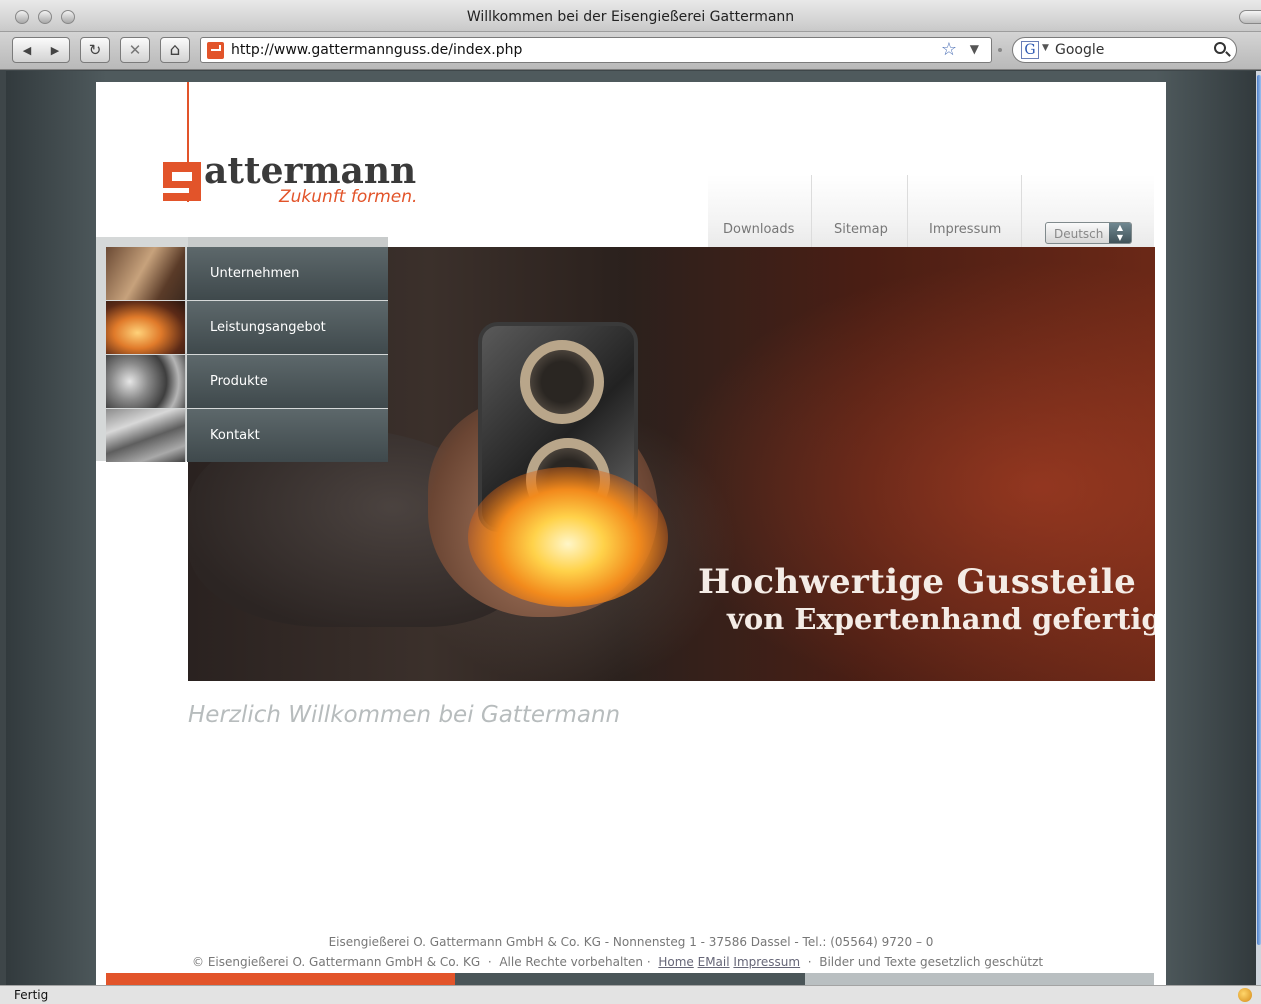 This screenshot has height=1004, width=1261. Describe the element at coordinates (268, 327) in the screenshot. I see `menu-item-label: Leistungsangebot` at that location.